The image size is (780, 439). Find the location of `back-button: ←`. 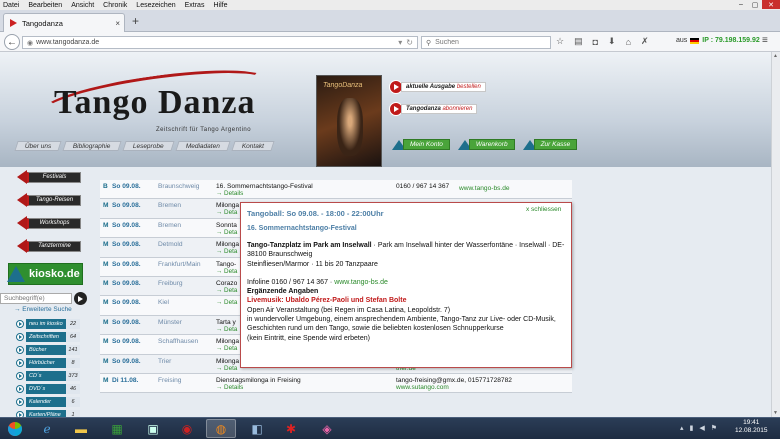

back-button: ← is located at coordinates (12, 42).